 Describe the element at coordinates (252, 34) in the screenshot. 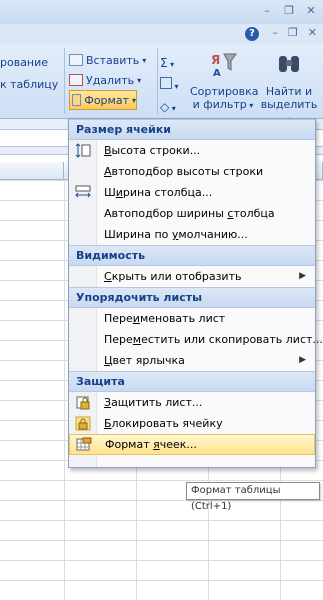

I see `help-icon: ?` at that location.